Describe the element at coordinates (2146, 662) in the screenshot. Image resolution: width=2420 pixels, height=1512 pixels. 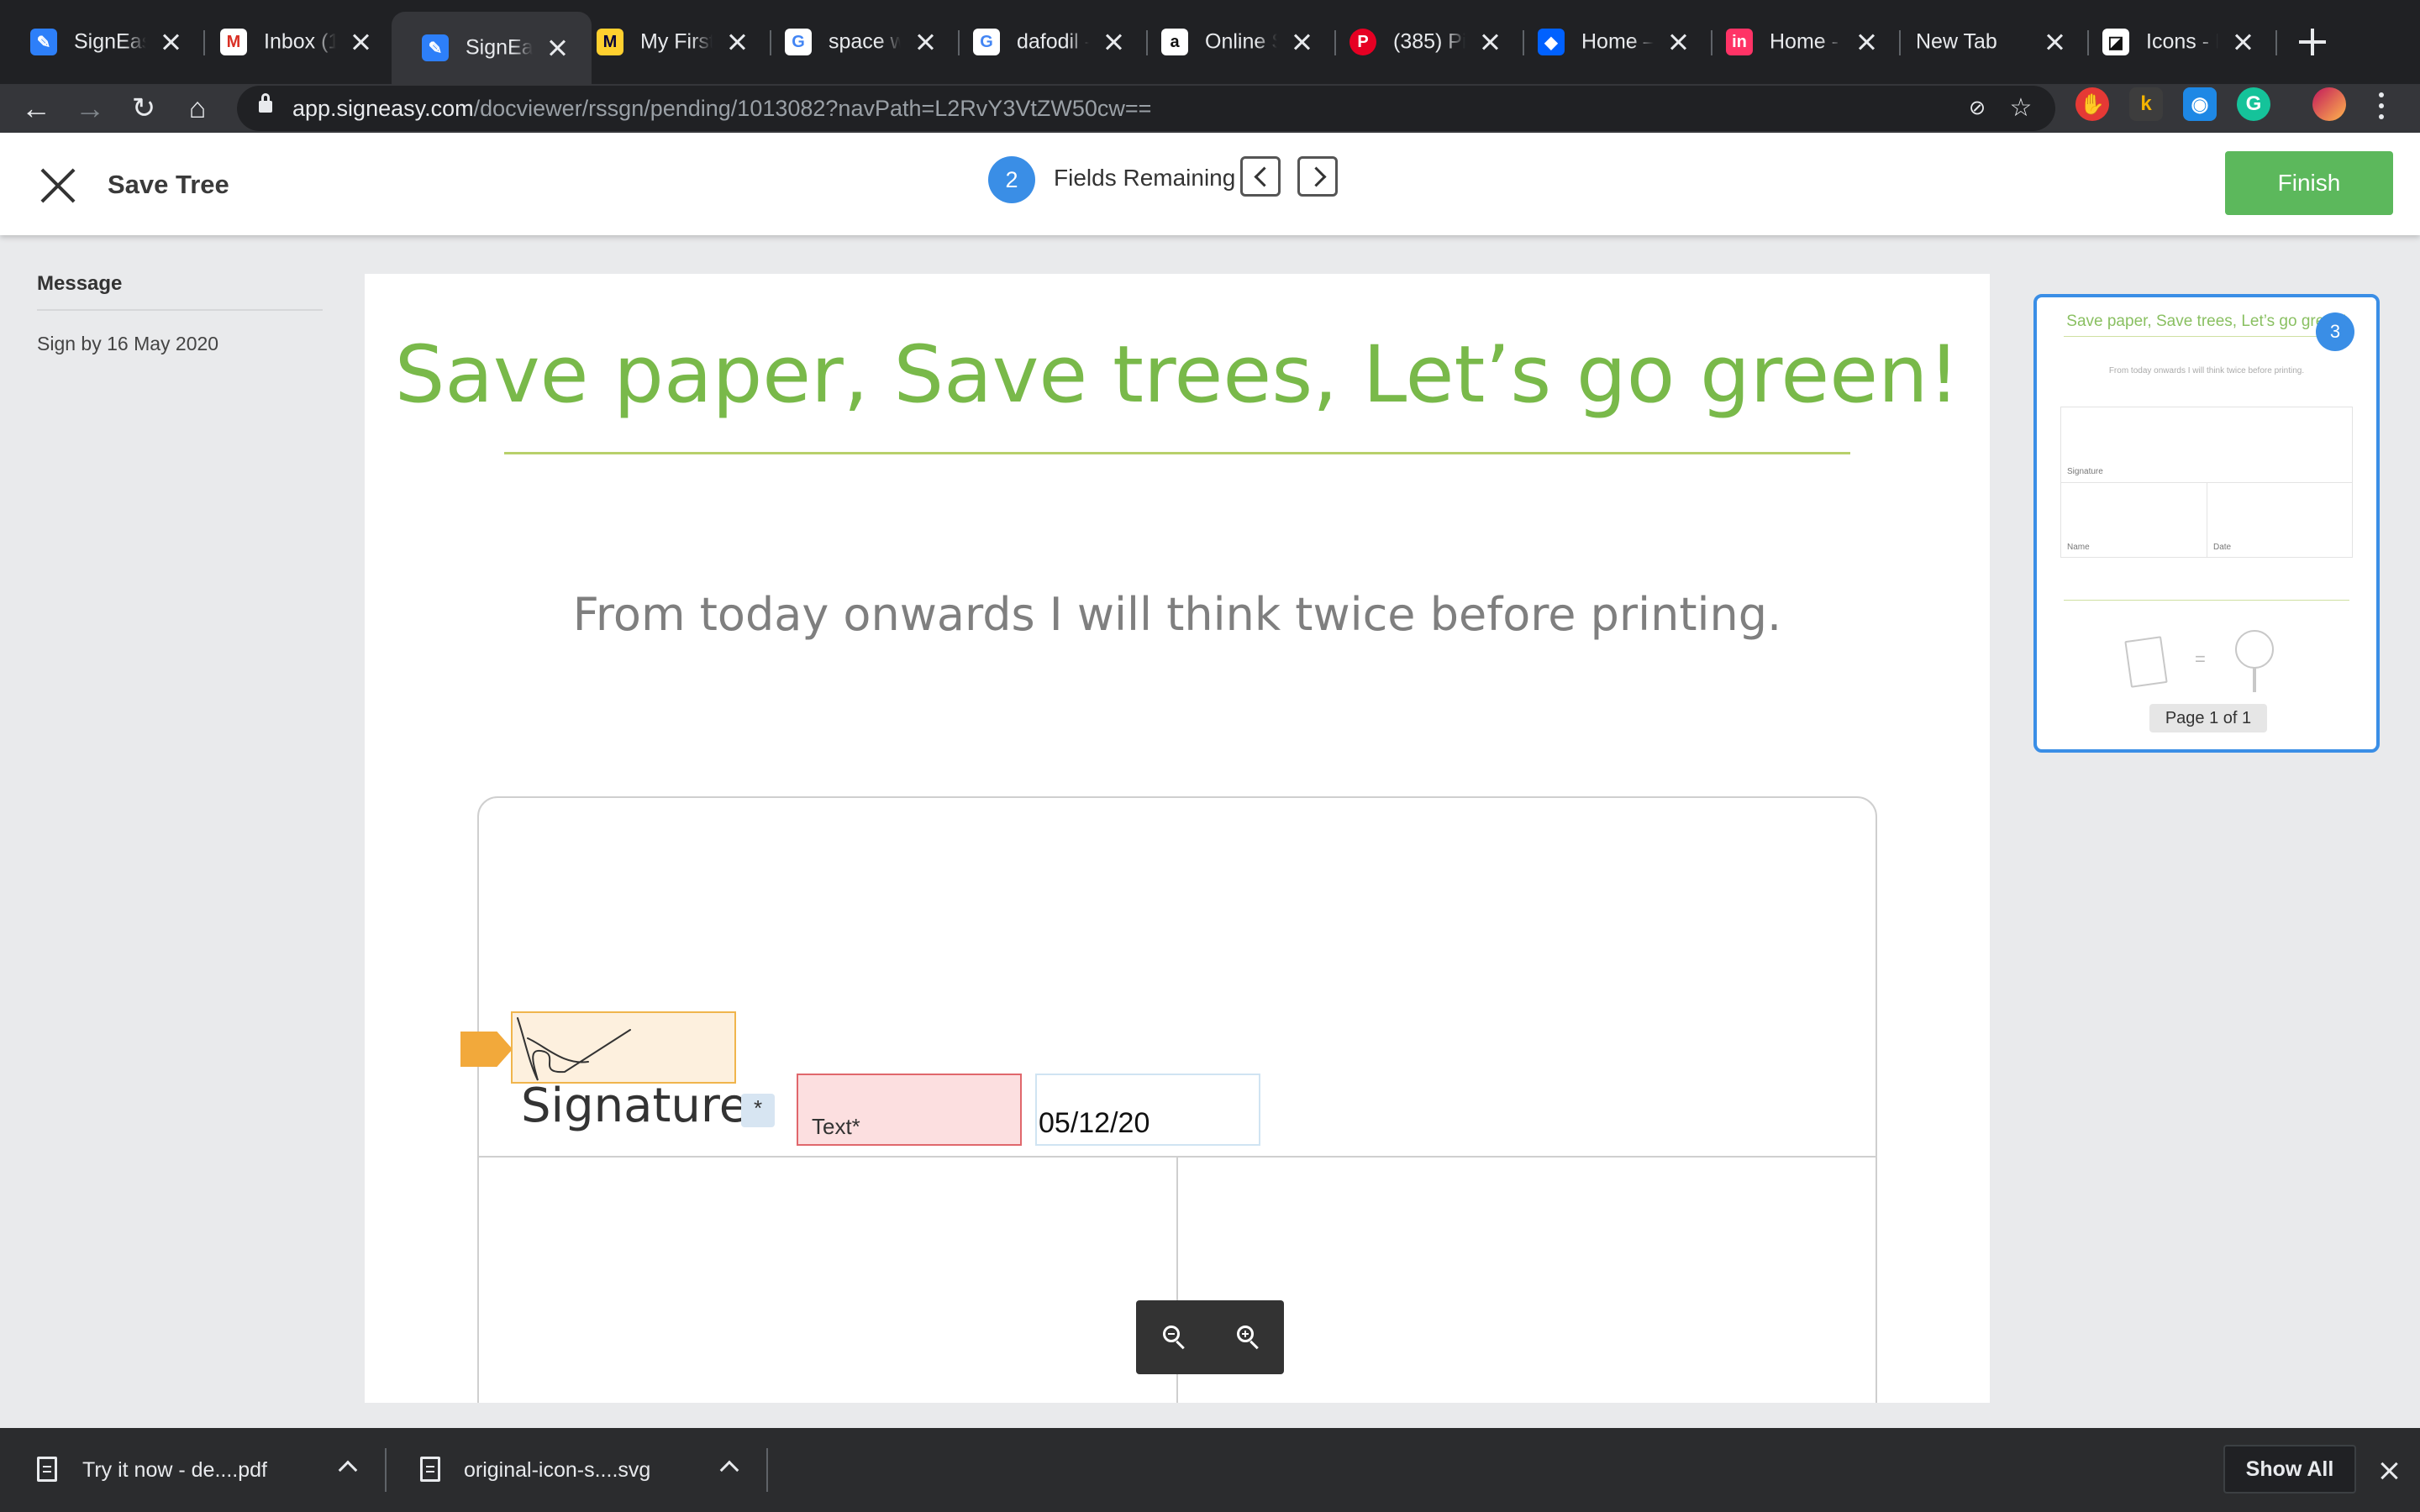
I see `paper-stack-icon` at that location.